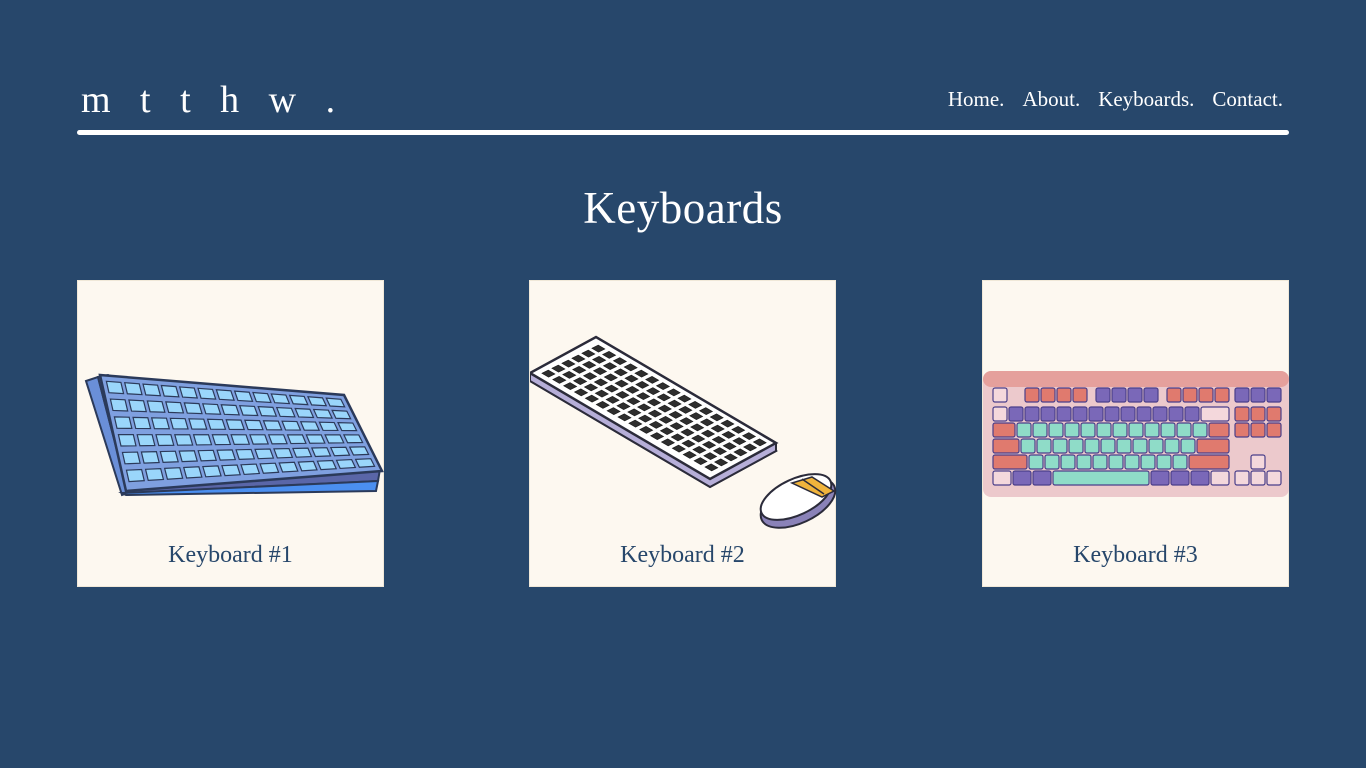  What do you see at coordinates (683, 433) in the screenshot?
I see `keyboard-card-2: Keyboard #2` at bounding box center [683, 433].